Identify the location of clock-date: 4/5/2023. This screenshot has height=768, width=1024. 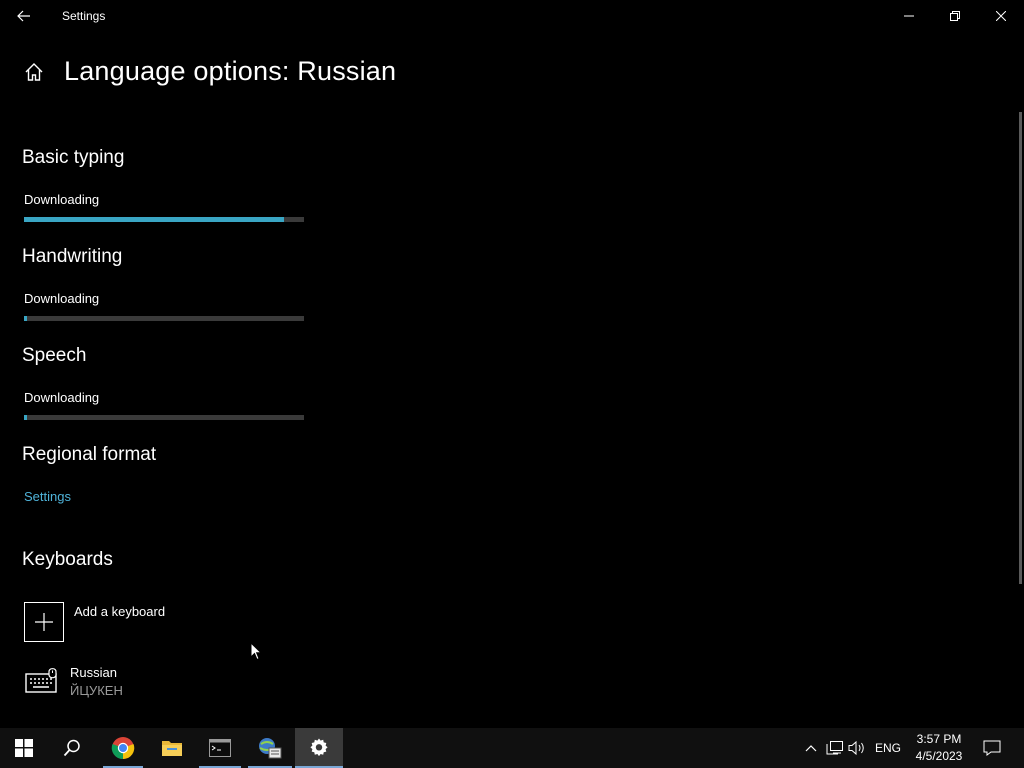
(939, 756).